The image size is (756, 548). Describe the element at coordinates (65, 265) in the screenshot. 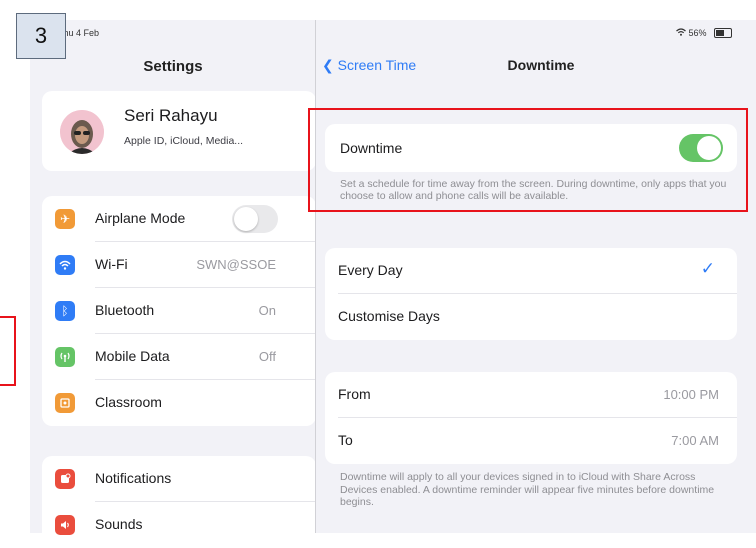

I see `wifi-icon` at that location.